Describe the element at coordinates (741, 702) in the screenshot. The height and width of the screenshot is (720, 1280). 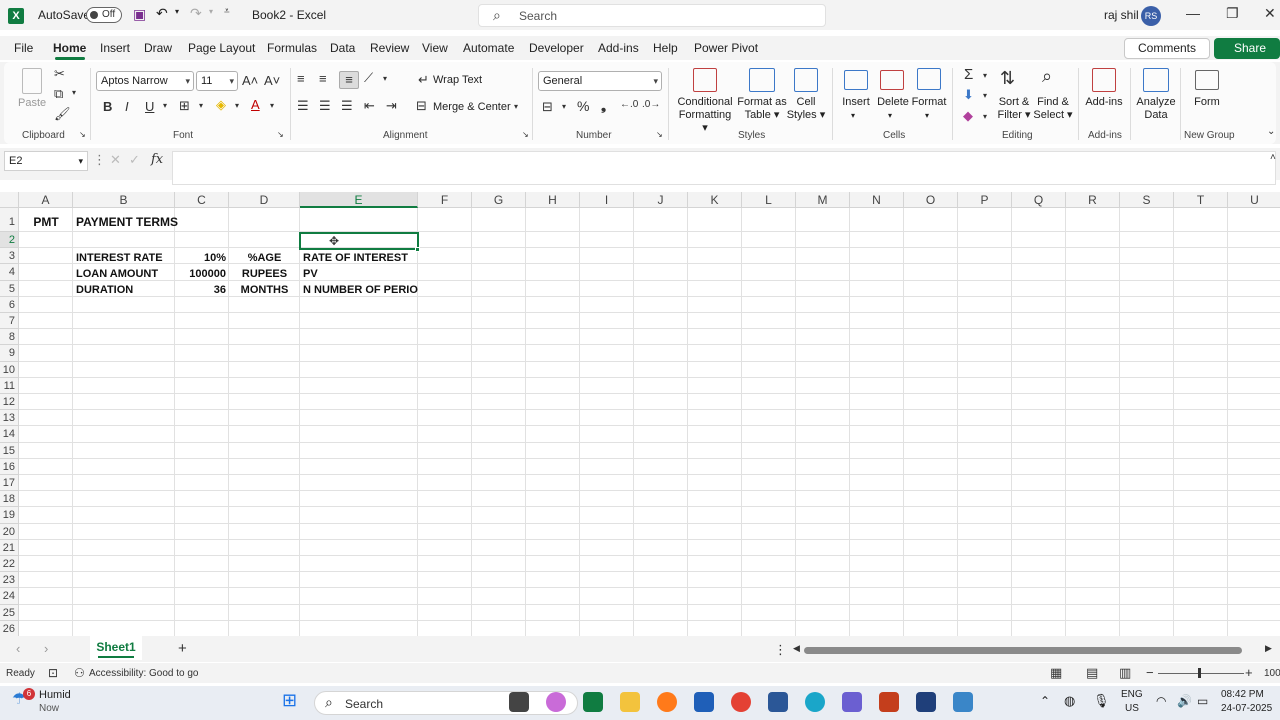
I see `chrome-icon` at that location.